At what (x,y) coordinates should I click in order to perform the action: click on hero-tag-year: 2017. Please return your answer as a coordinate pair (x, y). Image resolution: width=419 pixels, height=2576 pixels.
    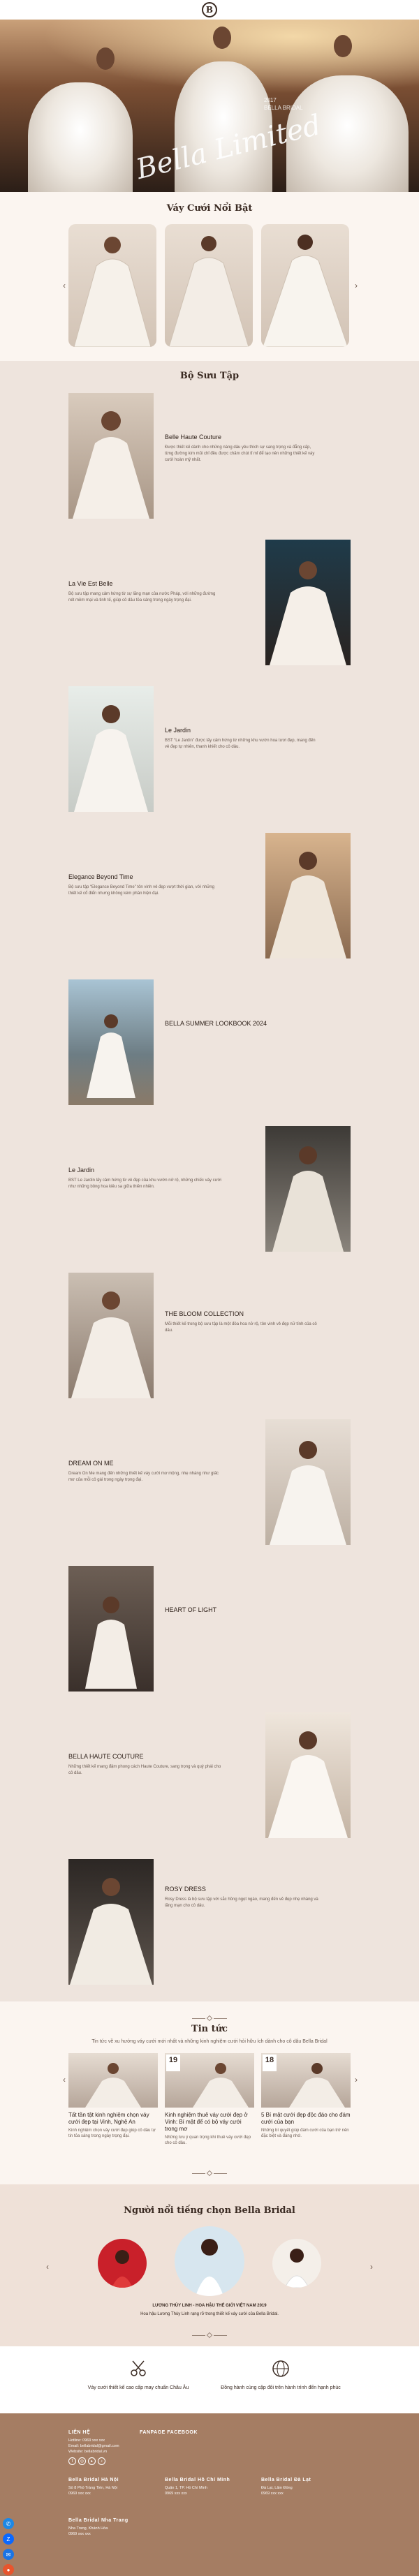
    Looking at the image, I should click on (270, 100).